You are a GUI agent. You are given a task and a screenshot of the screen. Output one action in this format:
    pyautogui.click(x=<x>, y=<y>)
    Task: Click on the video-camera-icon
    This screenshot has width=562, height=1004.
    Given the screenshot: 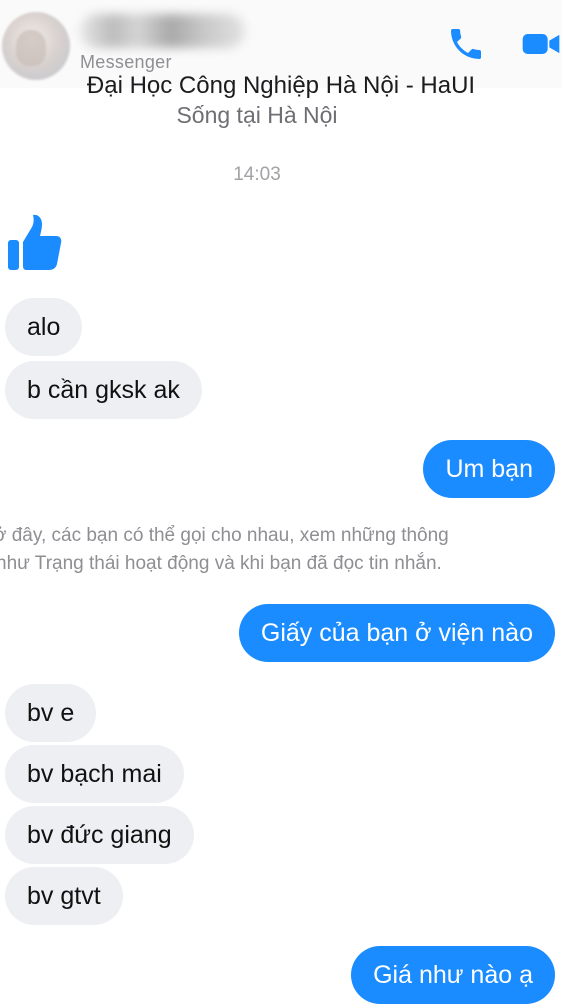 What is the action you would take?
    pyautogui.click(x=541, y=44)
    